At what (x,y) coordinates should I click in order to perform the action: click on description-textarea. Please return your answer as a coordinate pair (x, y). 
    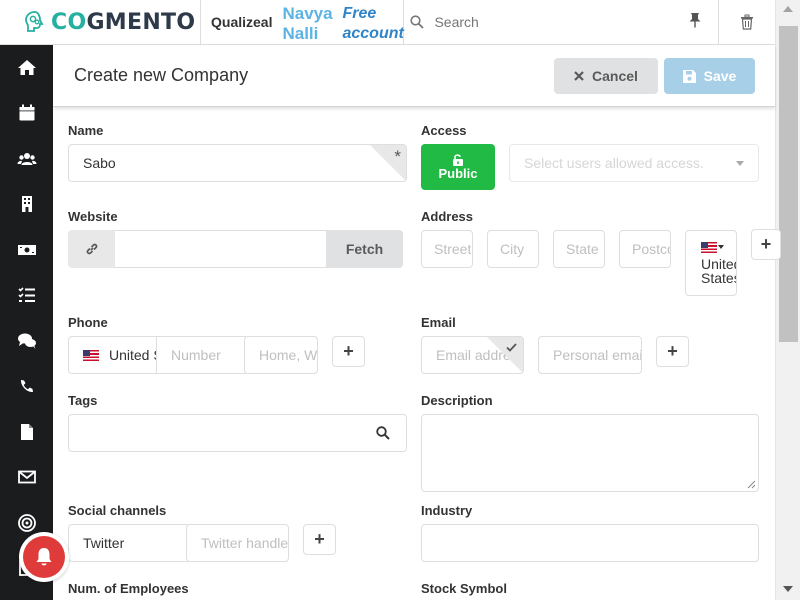
    Looking at the image, I should click on (590, 453).